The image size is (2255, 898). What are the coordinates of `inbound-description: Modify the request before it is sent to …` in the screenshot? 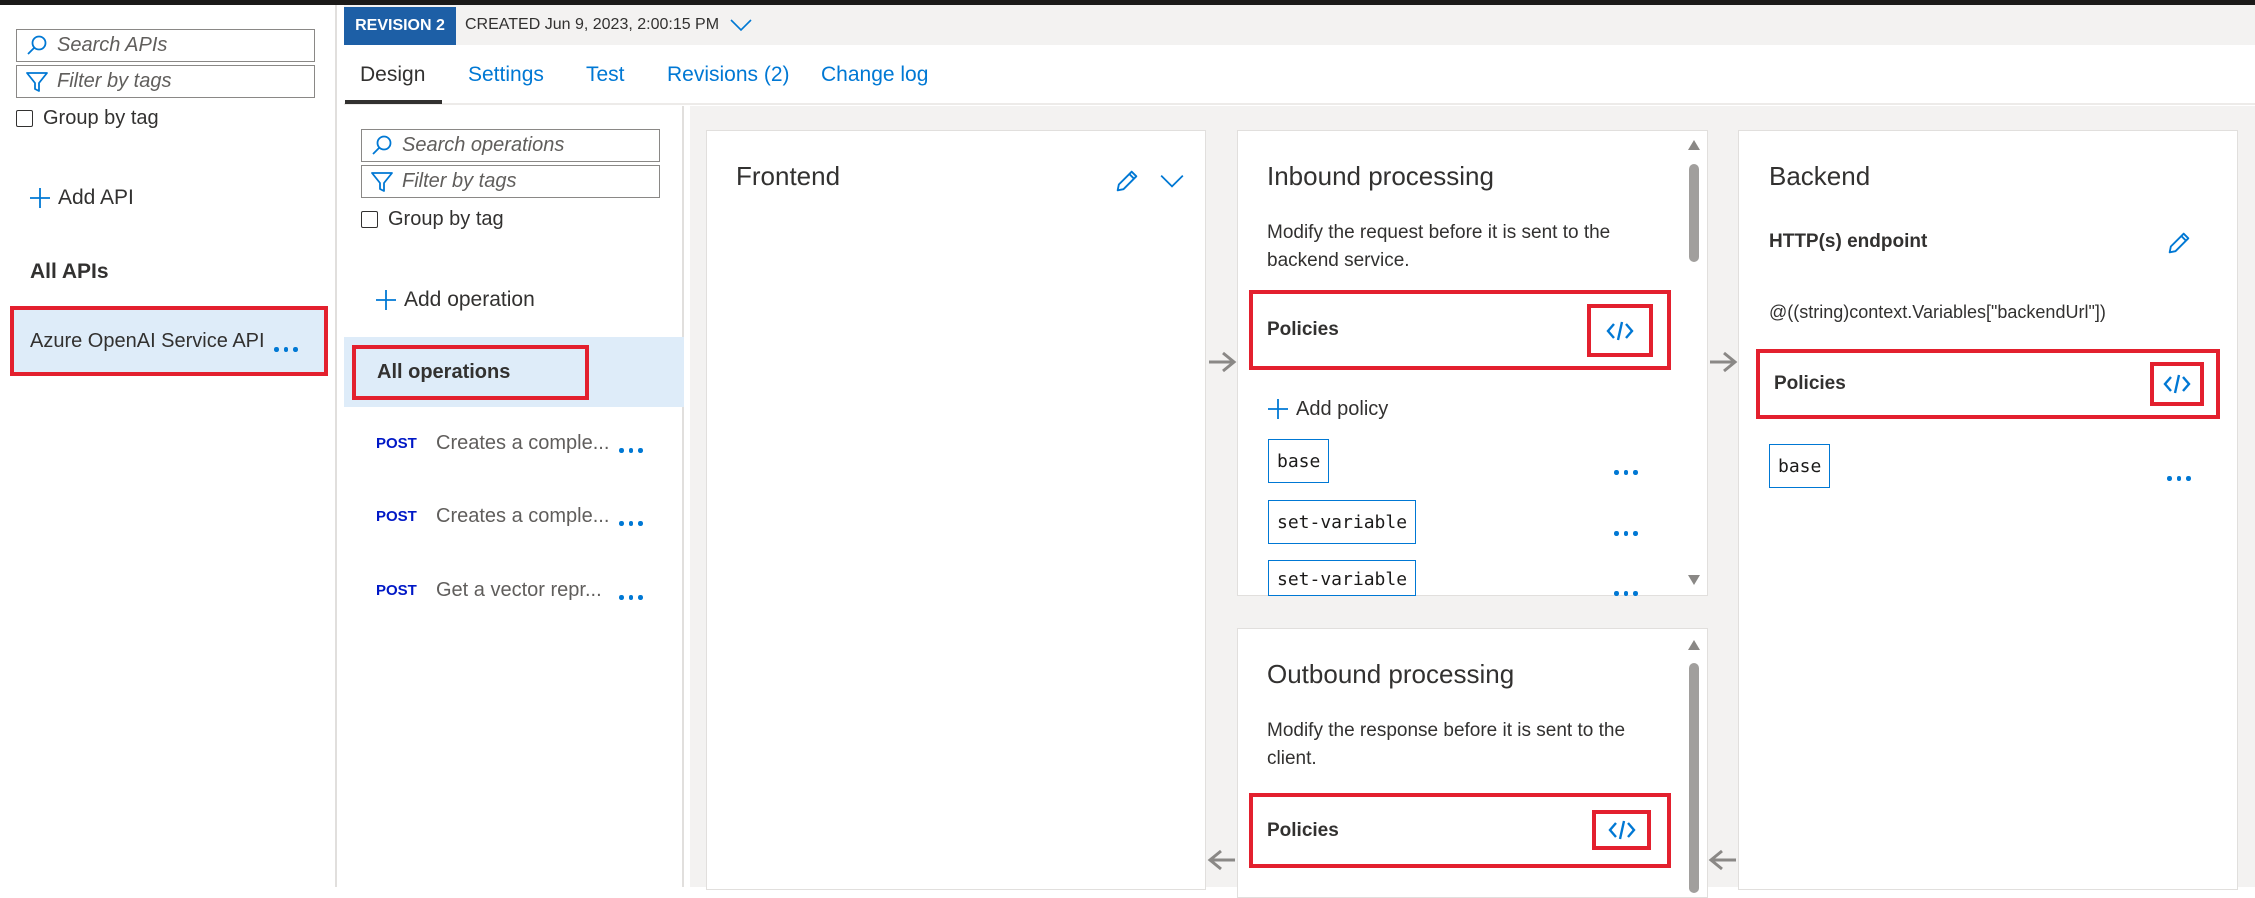 It's located at (1438, 247).